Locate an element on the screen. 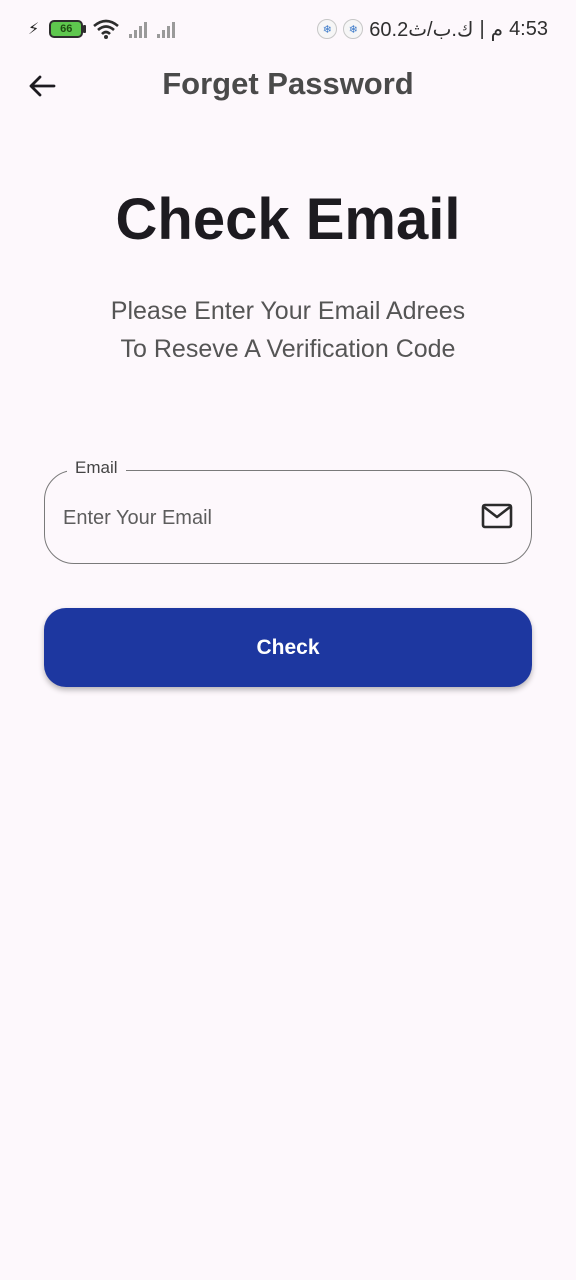 This screenshot has height=1280, width=576. status-bar: ⚡ 66 ❄ ❄ 60.2ك.ب/ث | م 4:53 is located at coordinates (288, 29).